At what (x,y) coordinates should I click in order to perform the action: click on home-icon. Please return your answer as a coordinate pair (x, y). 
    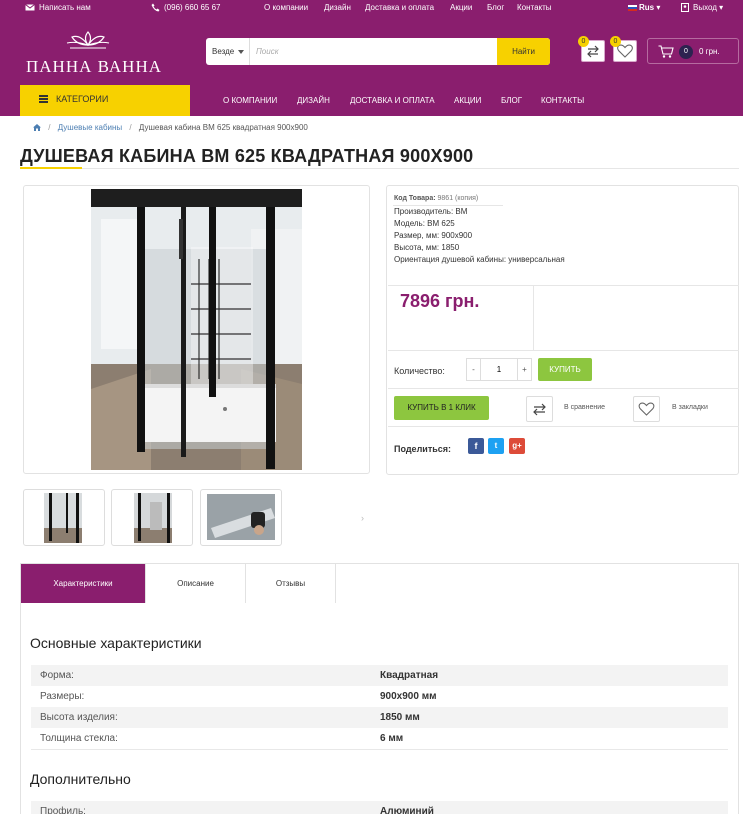
    Looking at the image, I should click on (37, 127).